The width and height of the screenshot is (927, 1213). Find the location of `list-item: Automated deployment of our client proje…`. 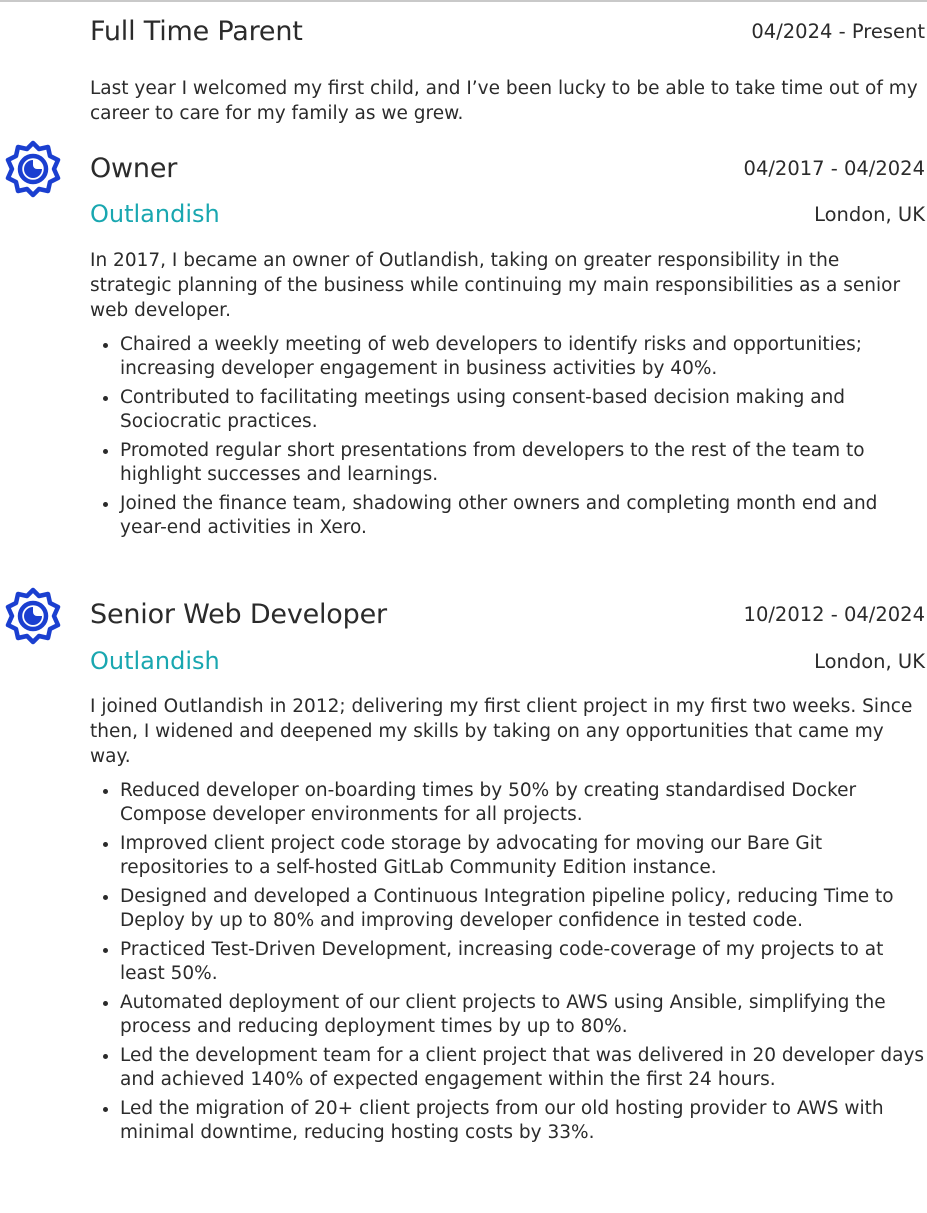

list-item: Automated deployment of our client proje… is located at coordinates (508, 1015).